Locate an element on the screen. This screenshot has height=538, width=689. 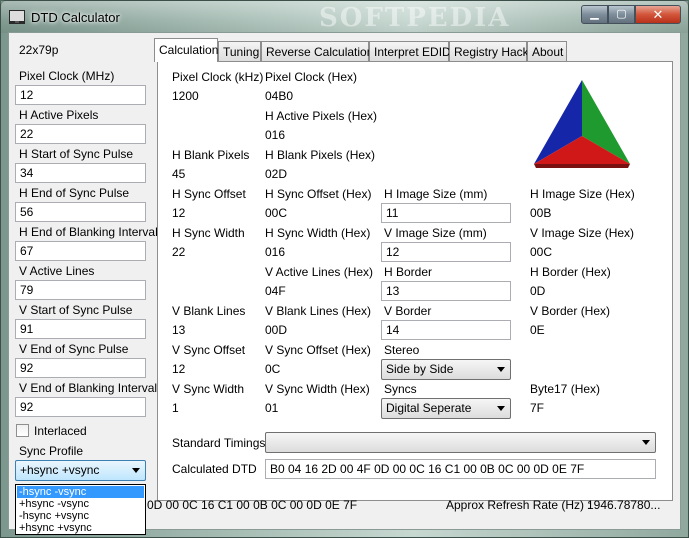
dropdown-option: +hsync -vsync is located at coordinates (80, 504).